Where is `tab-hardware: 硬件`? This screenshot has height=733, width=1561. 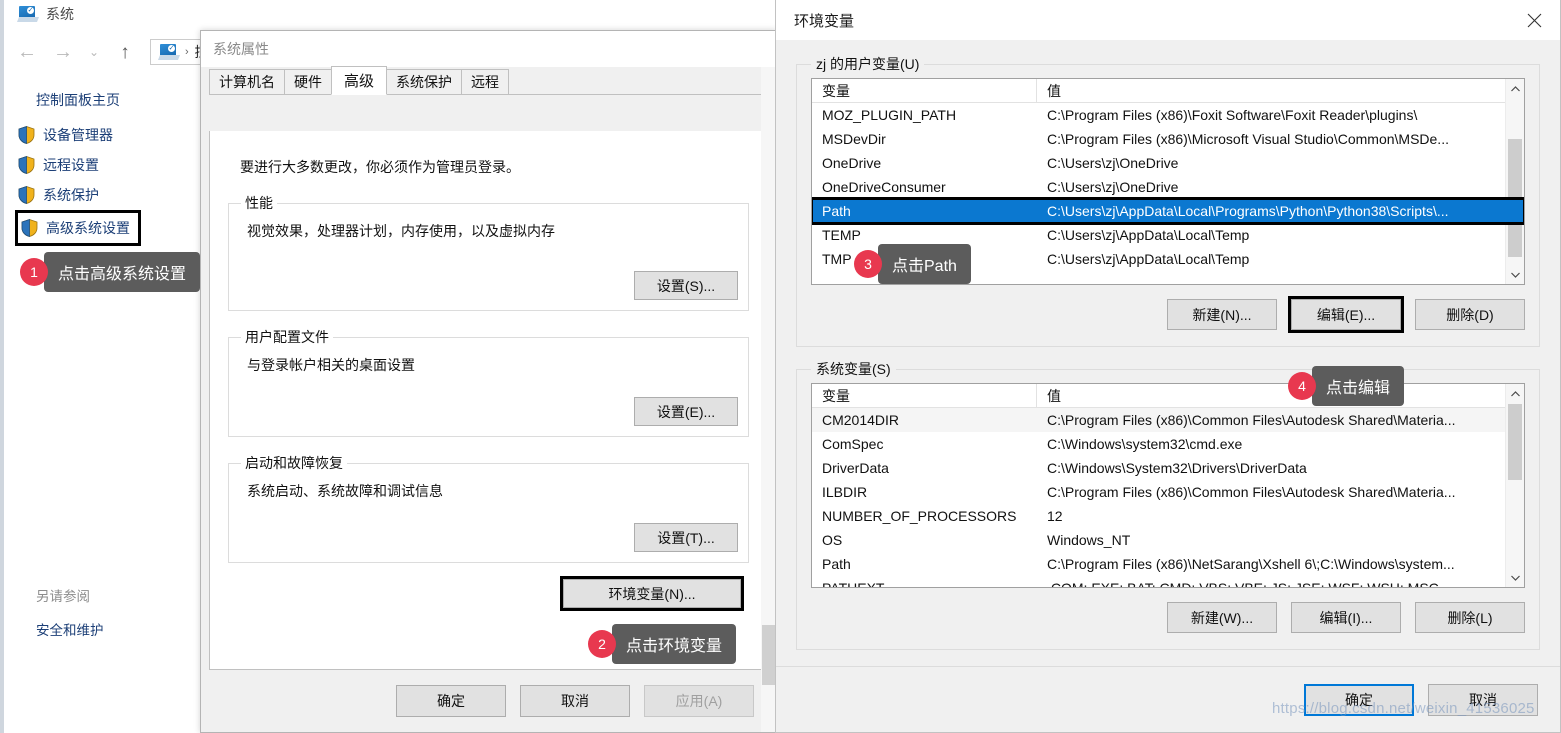
tab-hardware: 硬件 is located at coordinates (308, 81).